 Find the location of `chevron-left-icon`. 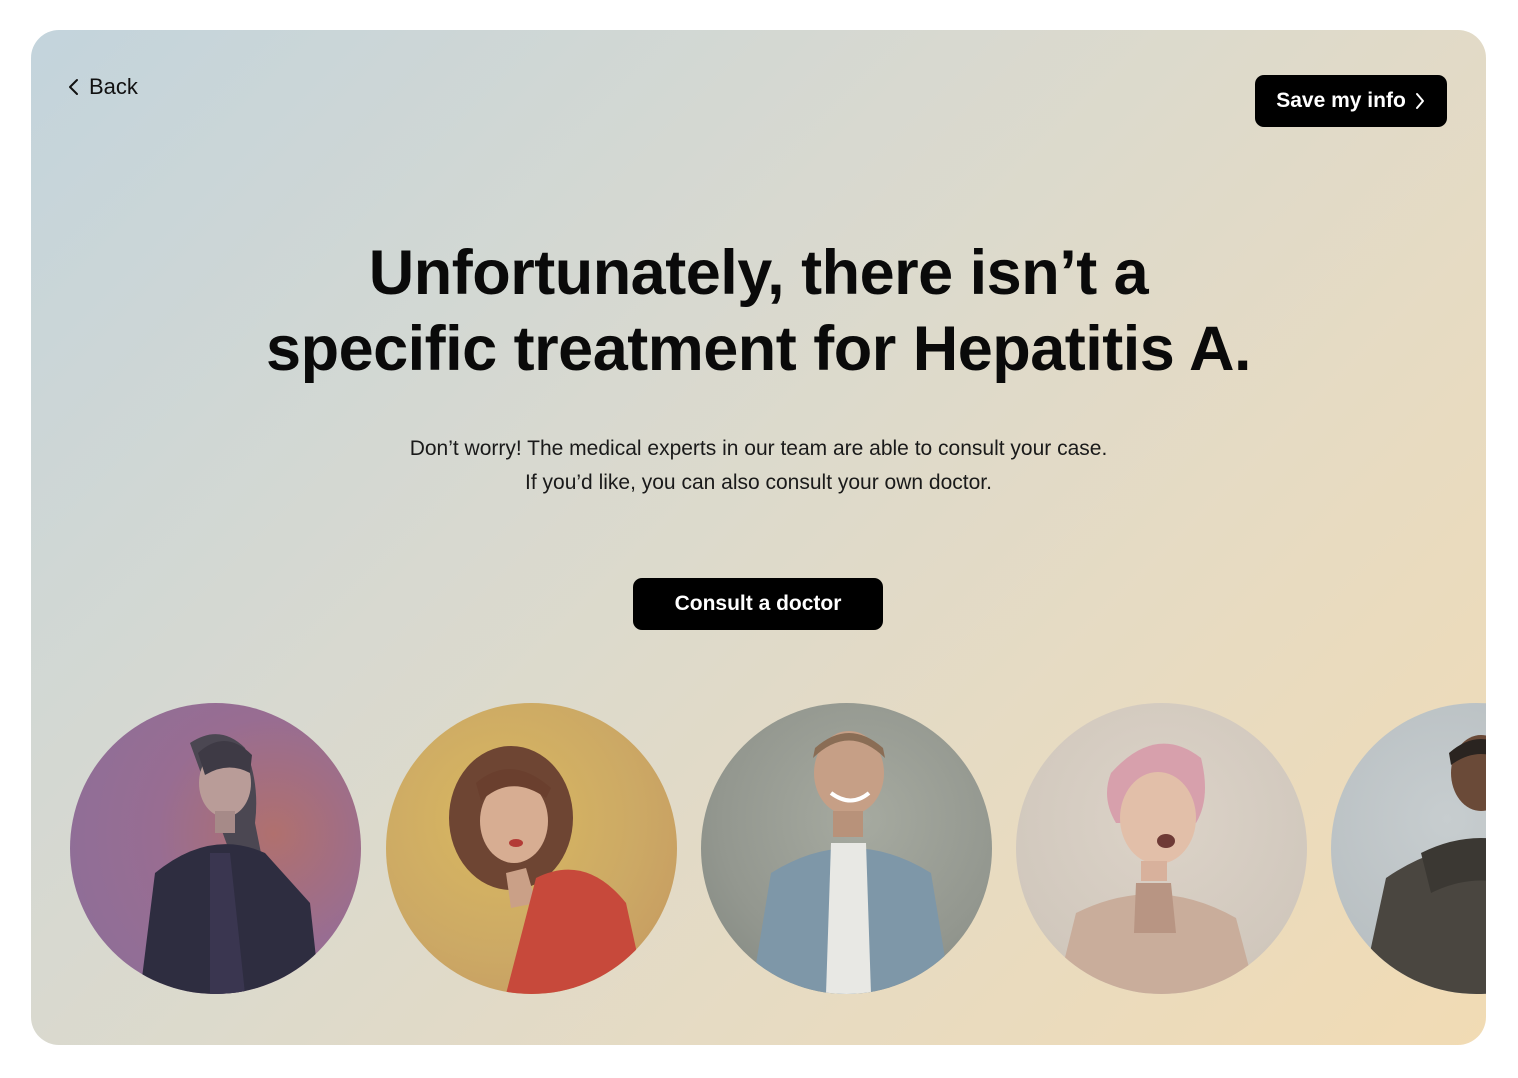

chevron-left-icon is located at coordinates (73, 87).